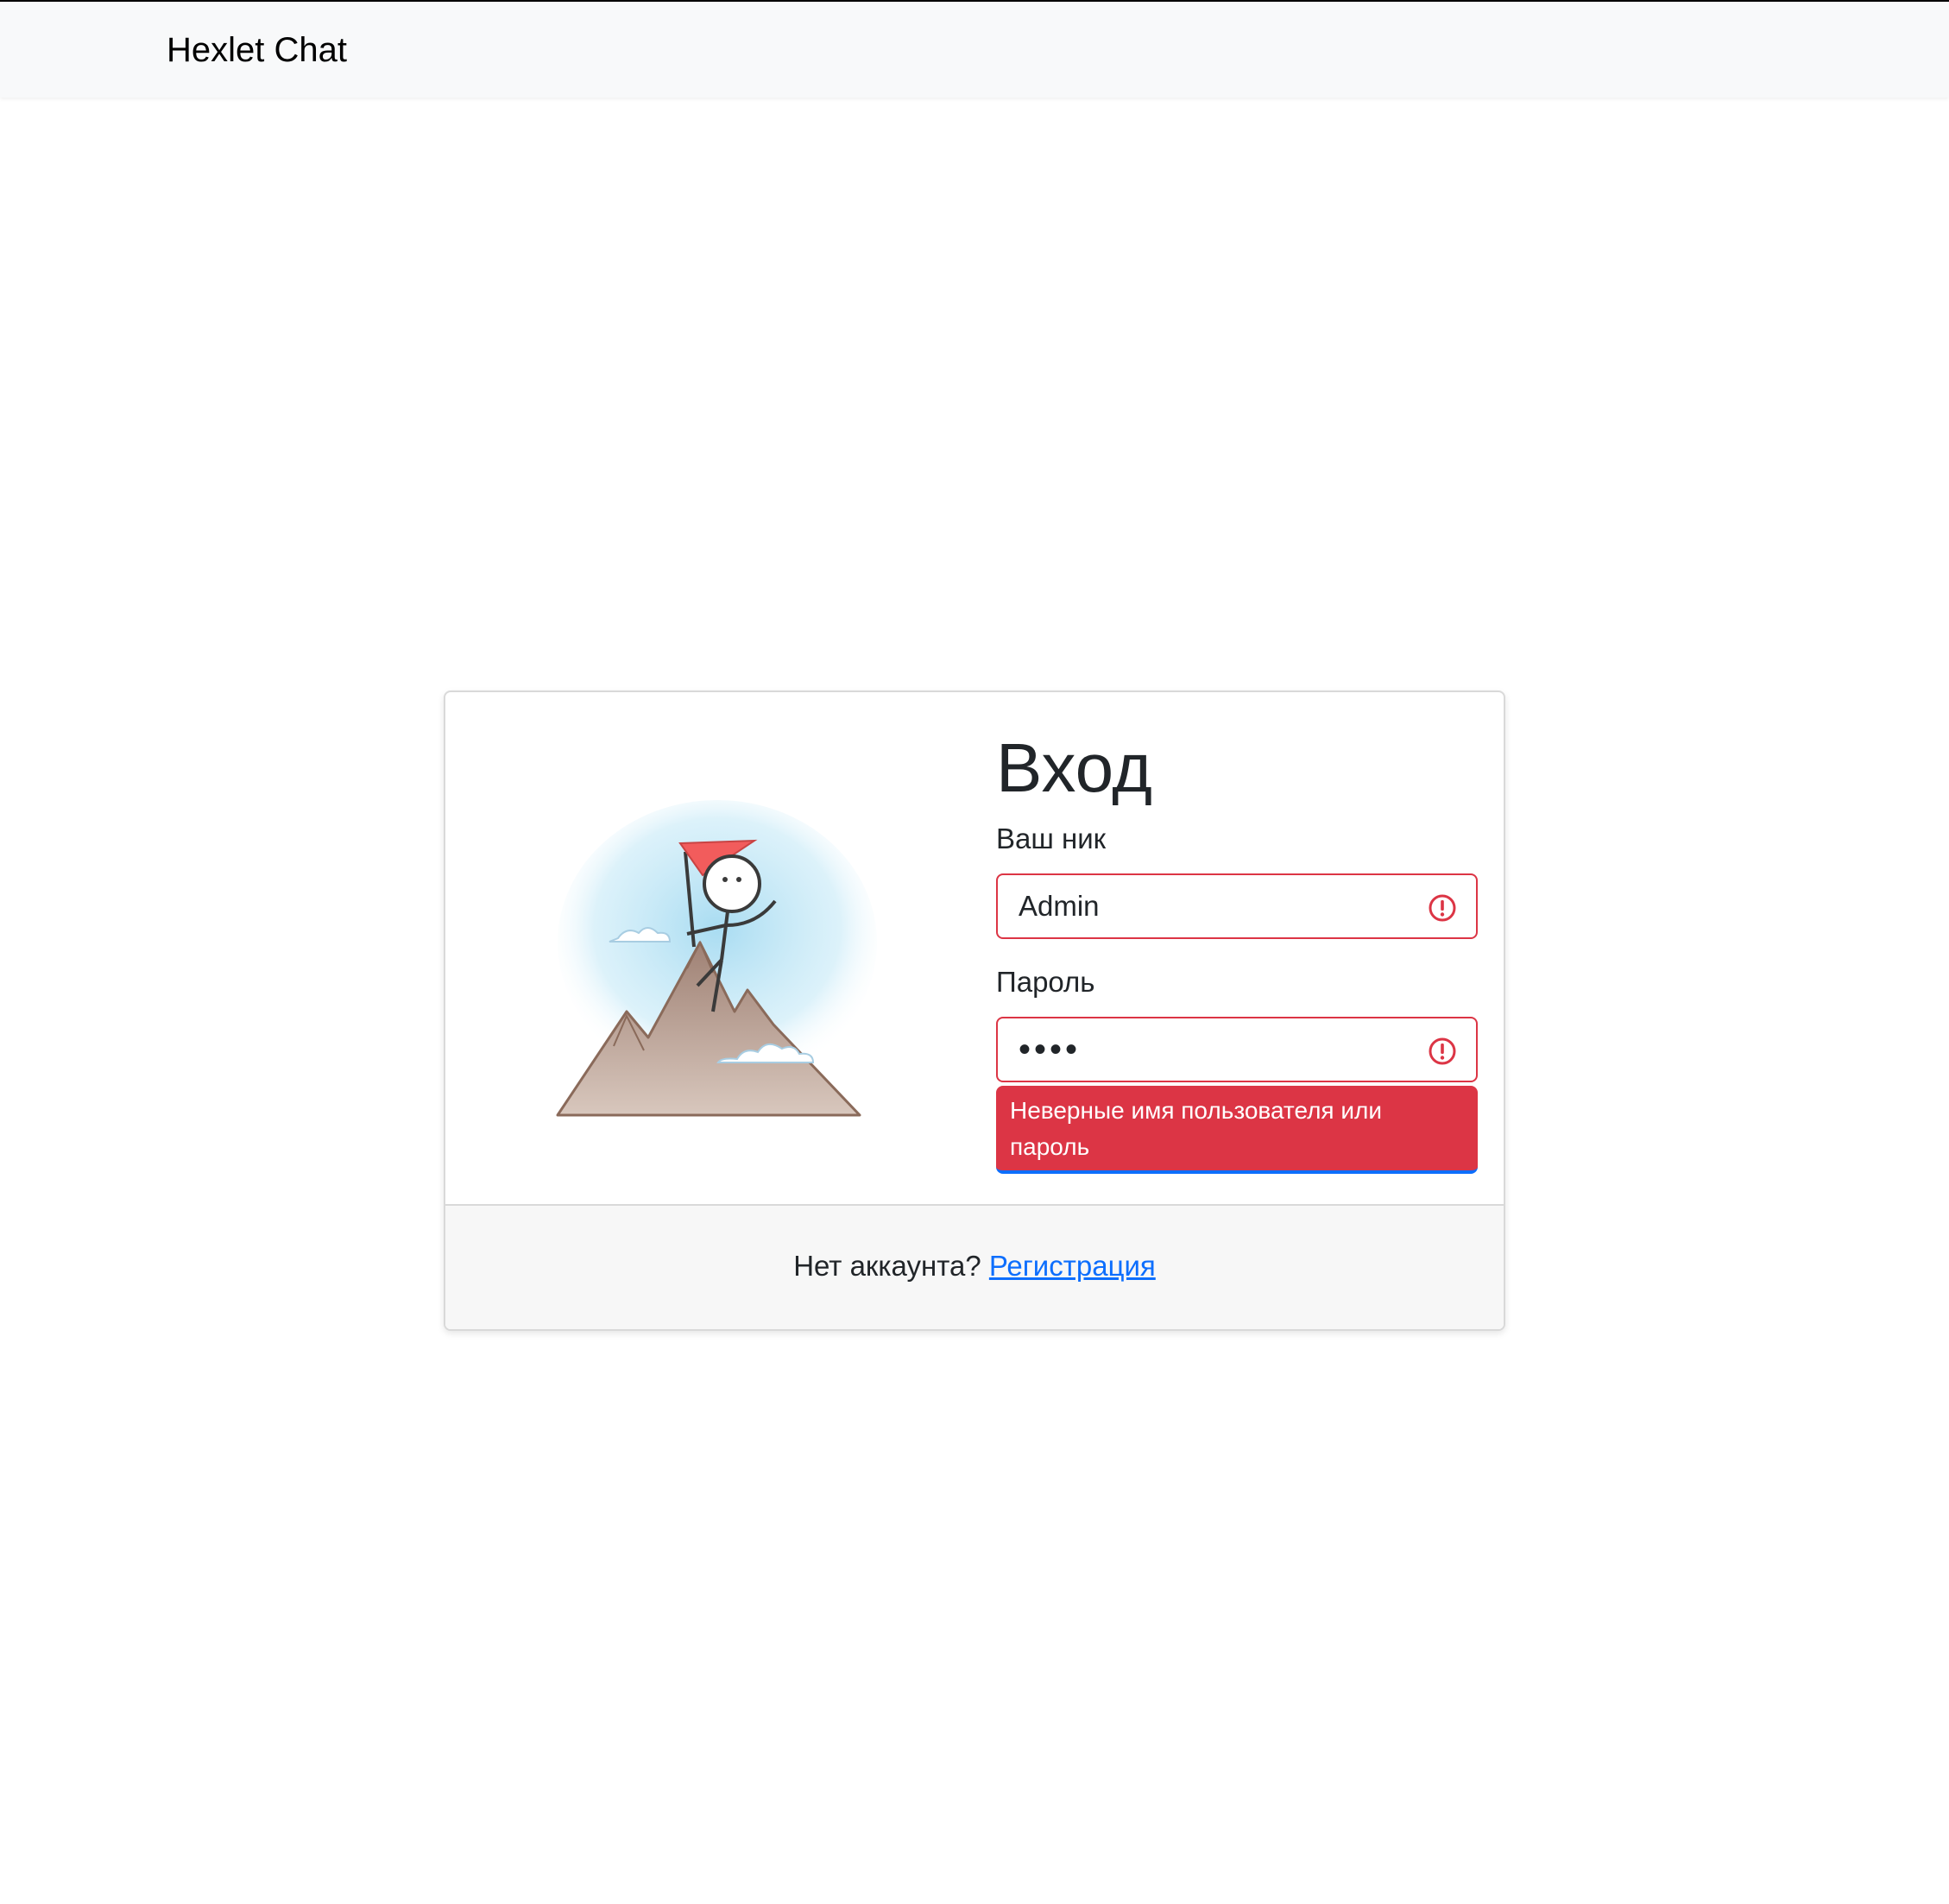 The width and height of the screenshot is (1949, 1904). What do you see at coordinates (1051, 839) in the screenshot?
I see `username-label: Ваш ник` at bounding box center [1051, 839].